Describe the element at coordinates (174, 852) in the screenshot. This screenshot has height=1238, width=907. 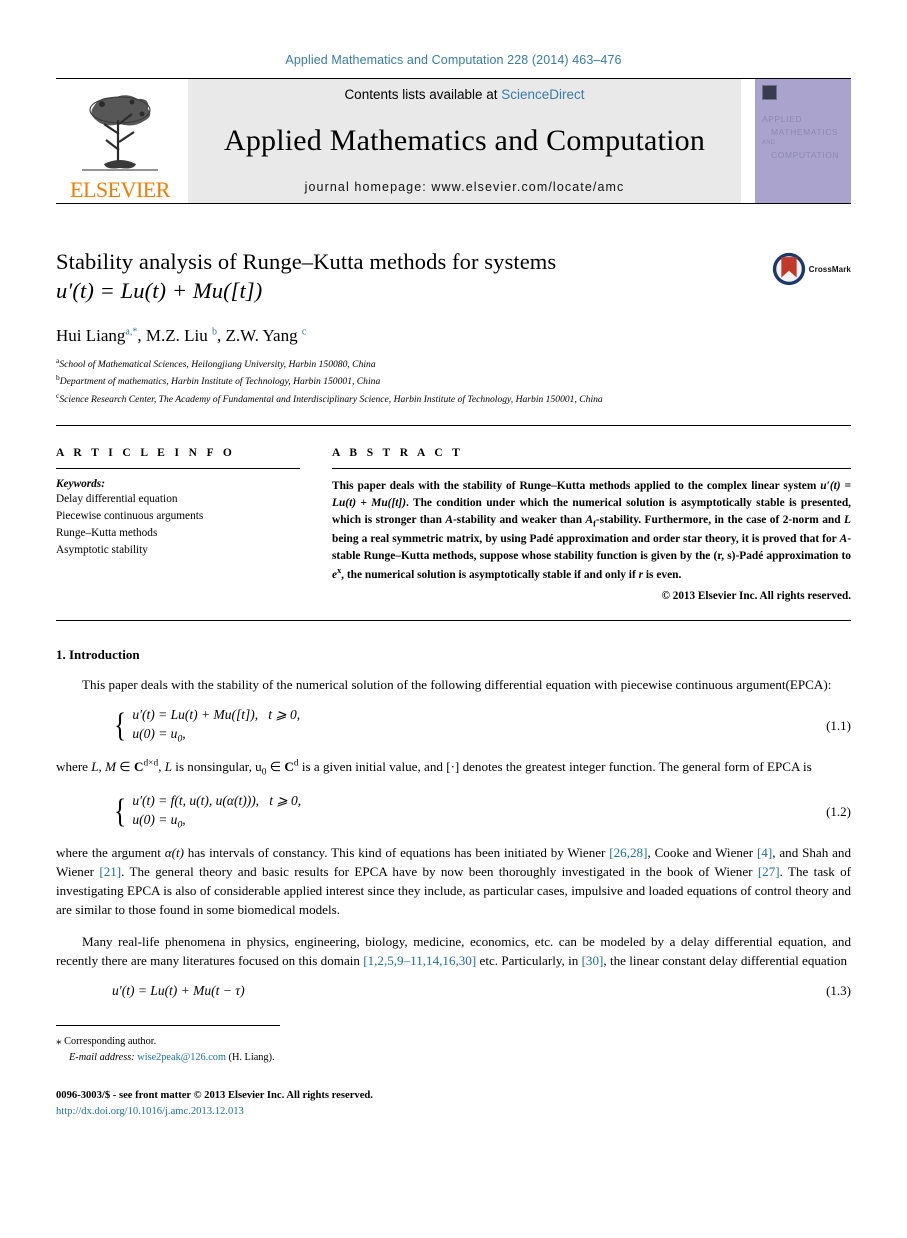
I see `par3-alpha: α(t)` at that location.